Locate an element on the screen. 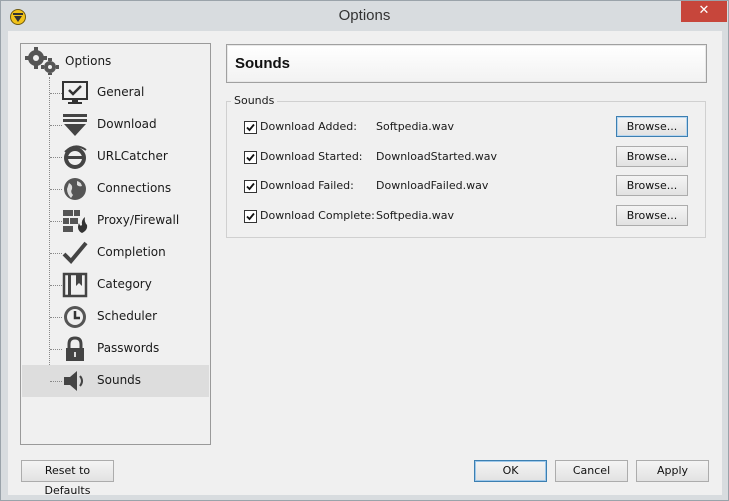 The width and height of the screenshot is (729, 501). tree-item-label: Completion is located at coordinates (131, 252).